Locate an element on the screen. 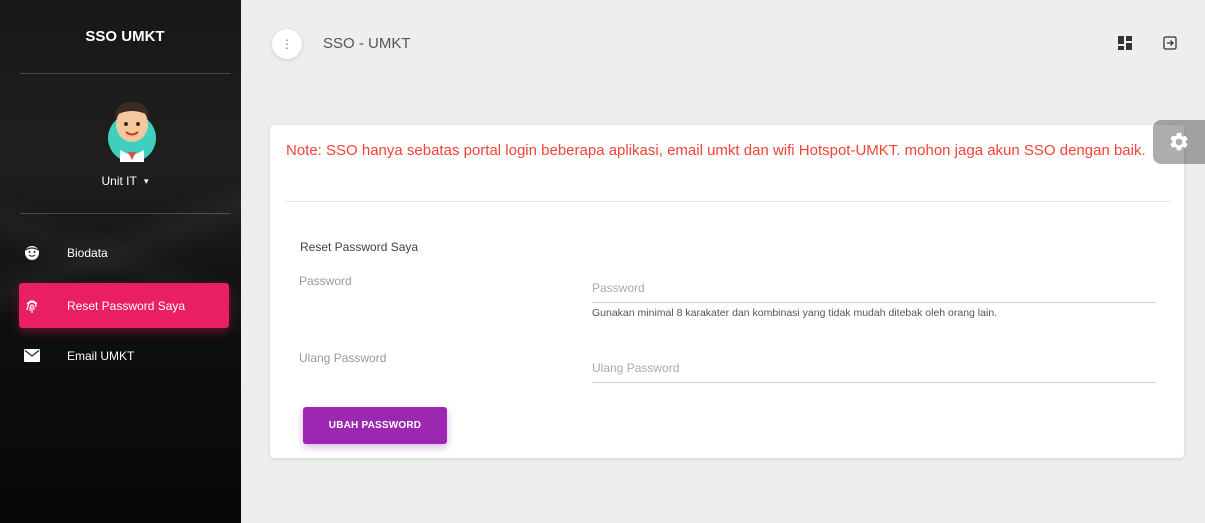 This screenshot has height=523, width=1205. gear-icon is located at coordinates (1179, 141).